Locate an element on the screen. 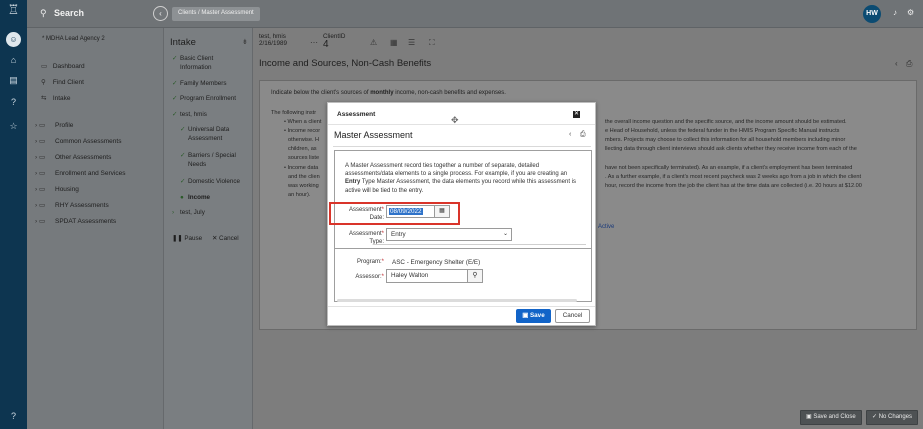 Image resolution: width=923 pixels, height=429 pixels. folder-enrollment-services: › ▭ Enrollment and Services is located at coordinates (80, 173).